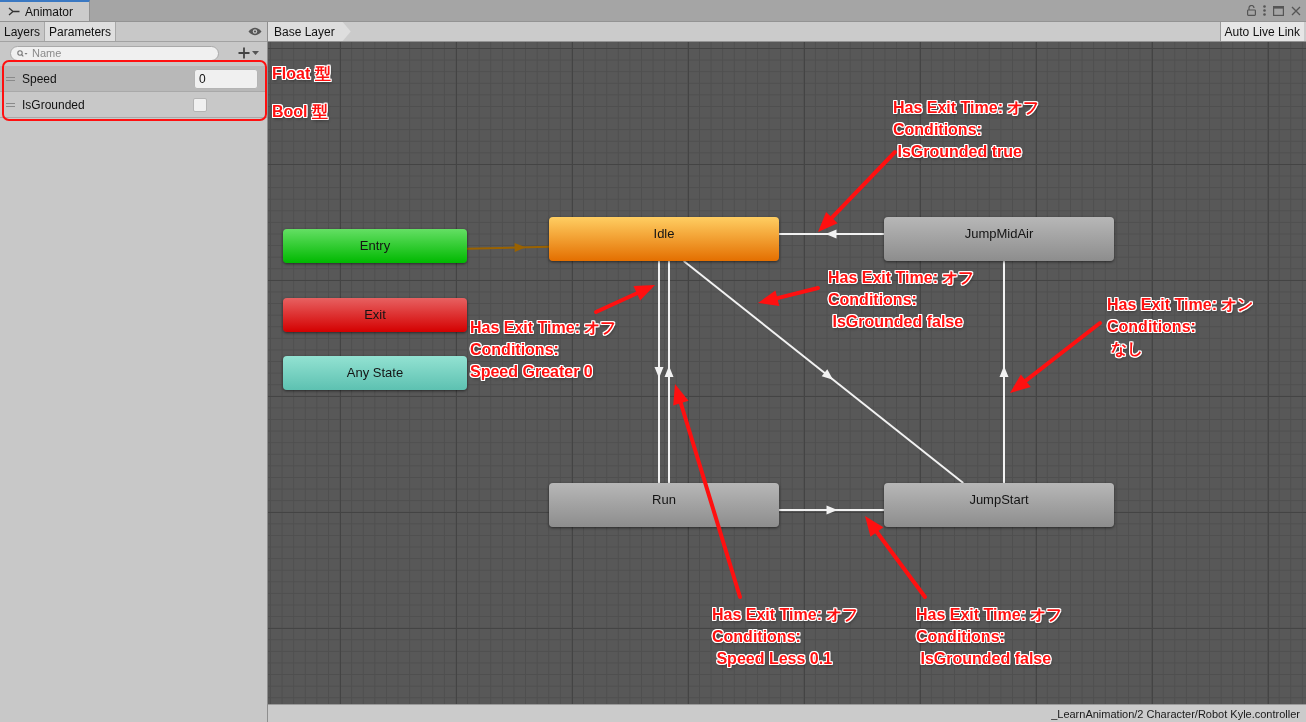 This screenshot has width=1306, height=722. I want to click on entry-node: Entry, so click(375, 246).